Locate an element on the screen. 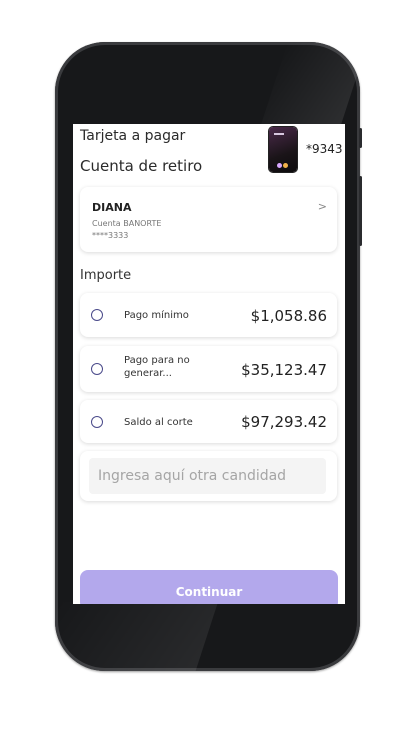 This screenshot has height=738, width=404. option-minimum-payment: Pago mínimo $1,058.86 is located at coordinates (208, 315).